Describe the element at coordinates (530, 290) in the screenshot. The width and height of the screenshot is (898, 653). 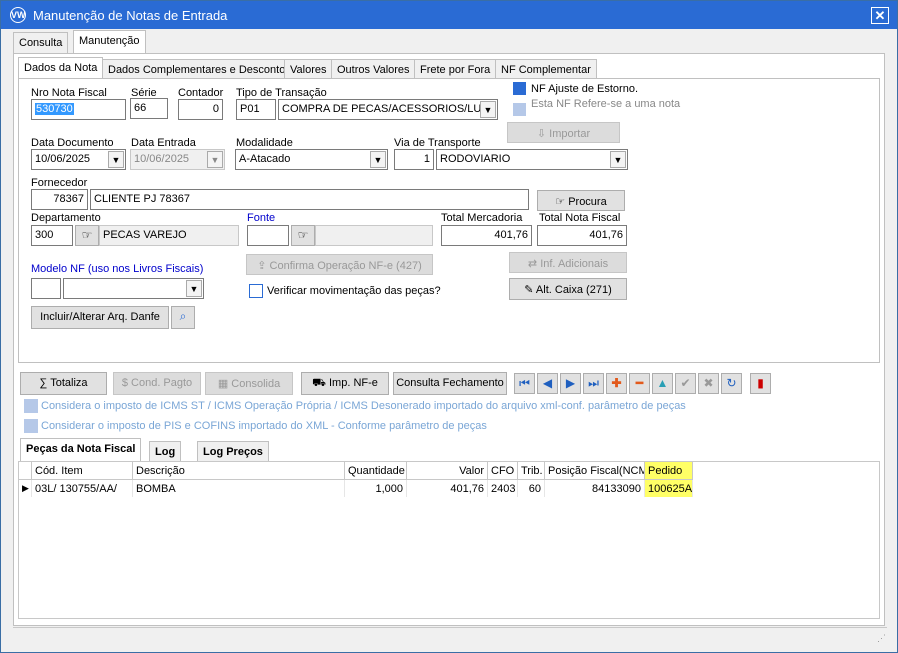
I see `cash-register-icon: ✎` at that location.